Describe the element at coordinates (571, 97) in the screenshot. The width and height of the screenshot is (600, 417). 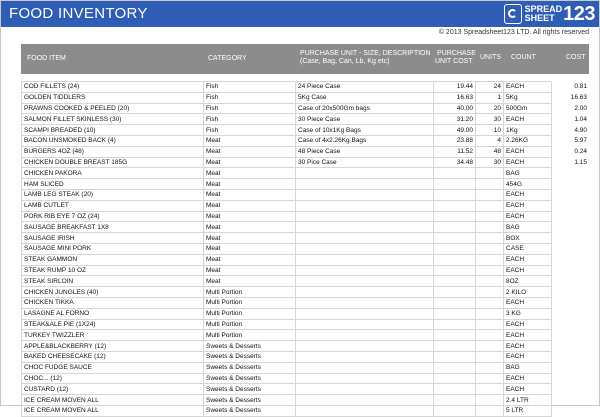
I see `cell-cost: 16.63` at that location.